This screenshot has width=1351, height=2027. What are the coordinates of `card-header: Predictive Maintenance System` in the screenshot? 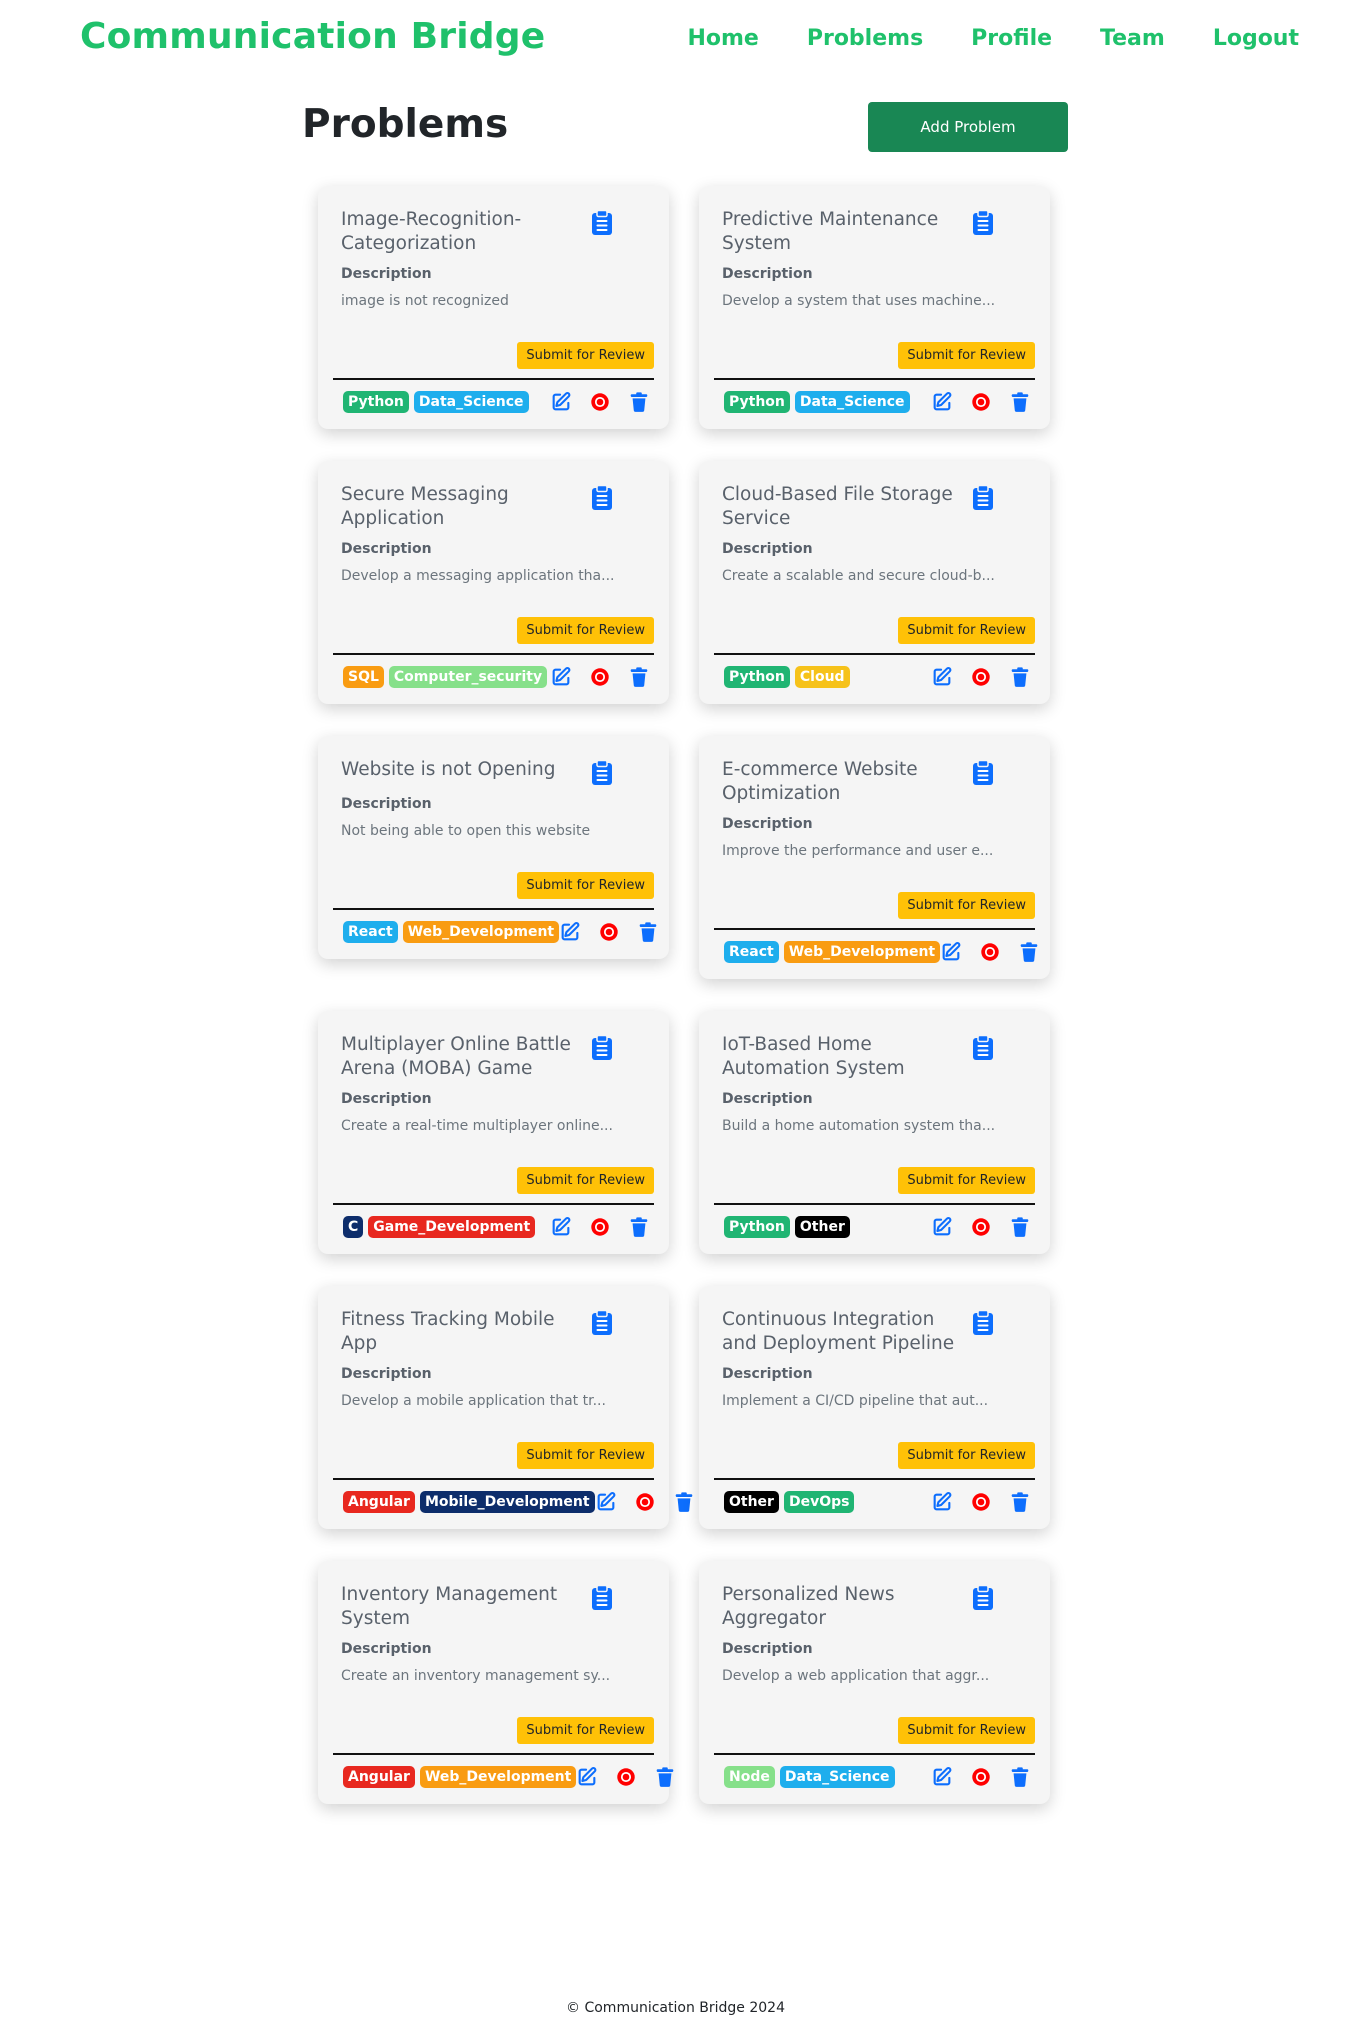 It's located at (874, 232).